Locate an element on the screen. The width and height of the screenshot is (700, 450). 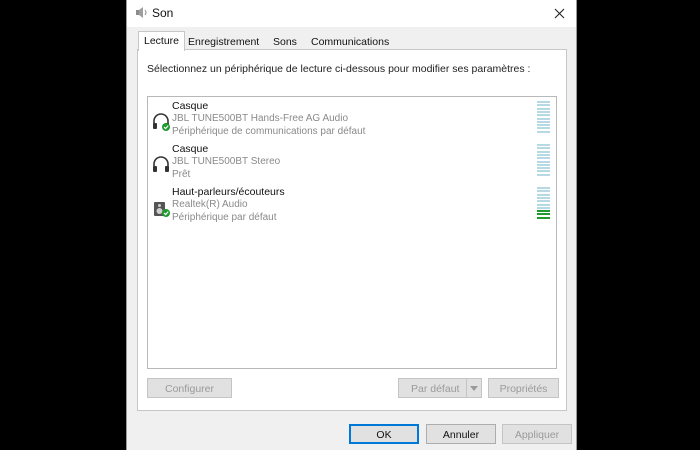
tab-enregistrement: Enregistrement is located at coordinates (223, 42).